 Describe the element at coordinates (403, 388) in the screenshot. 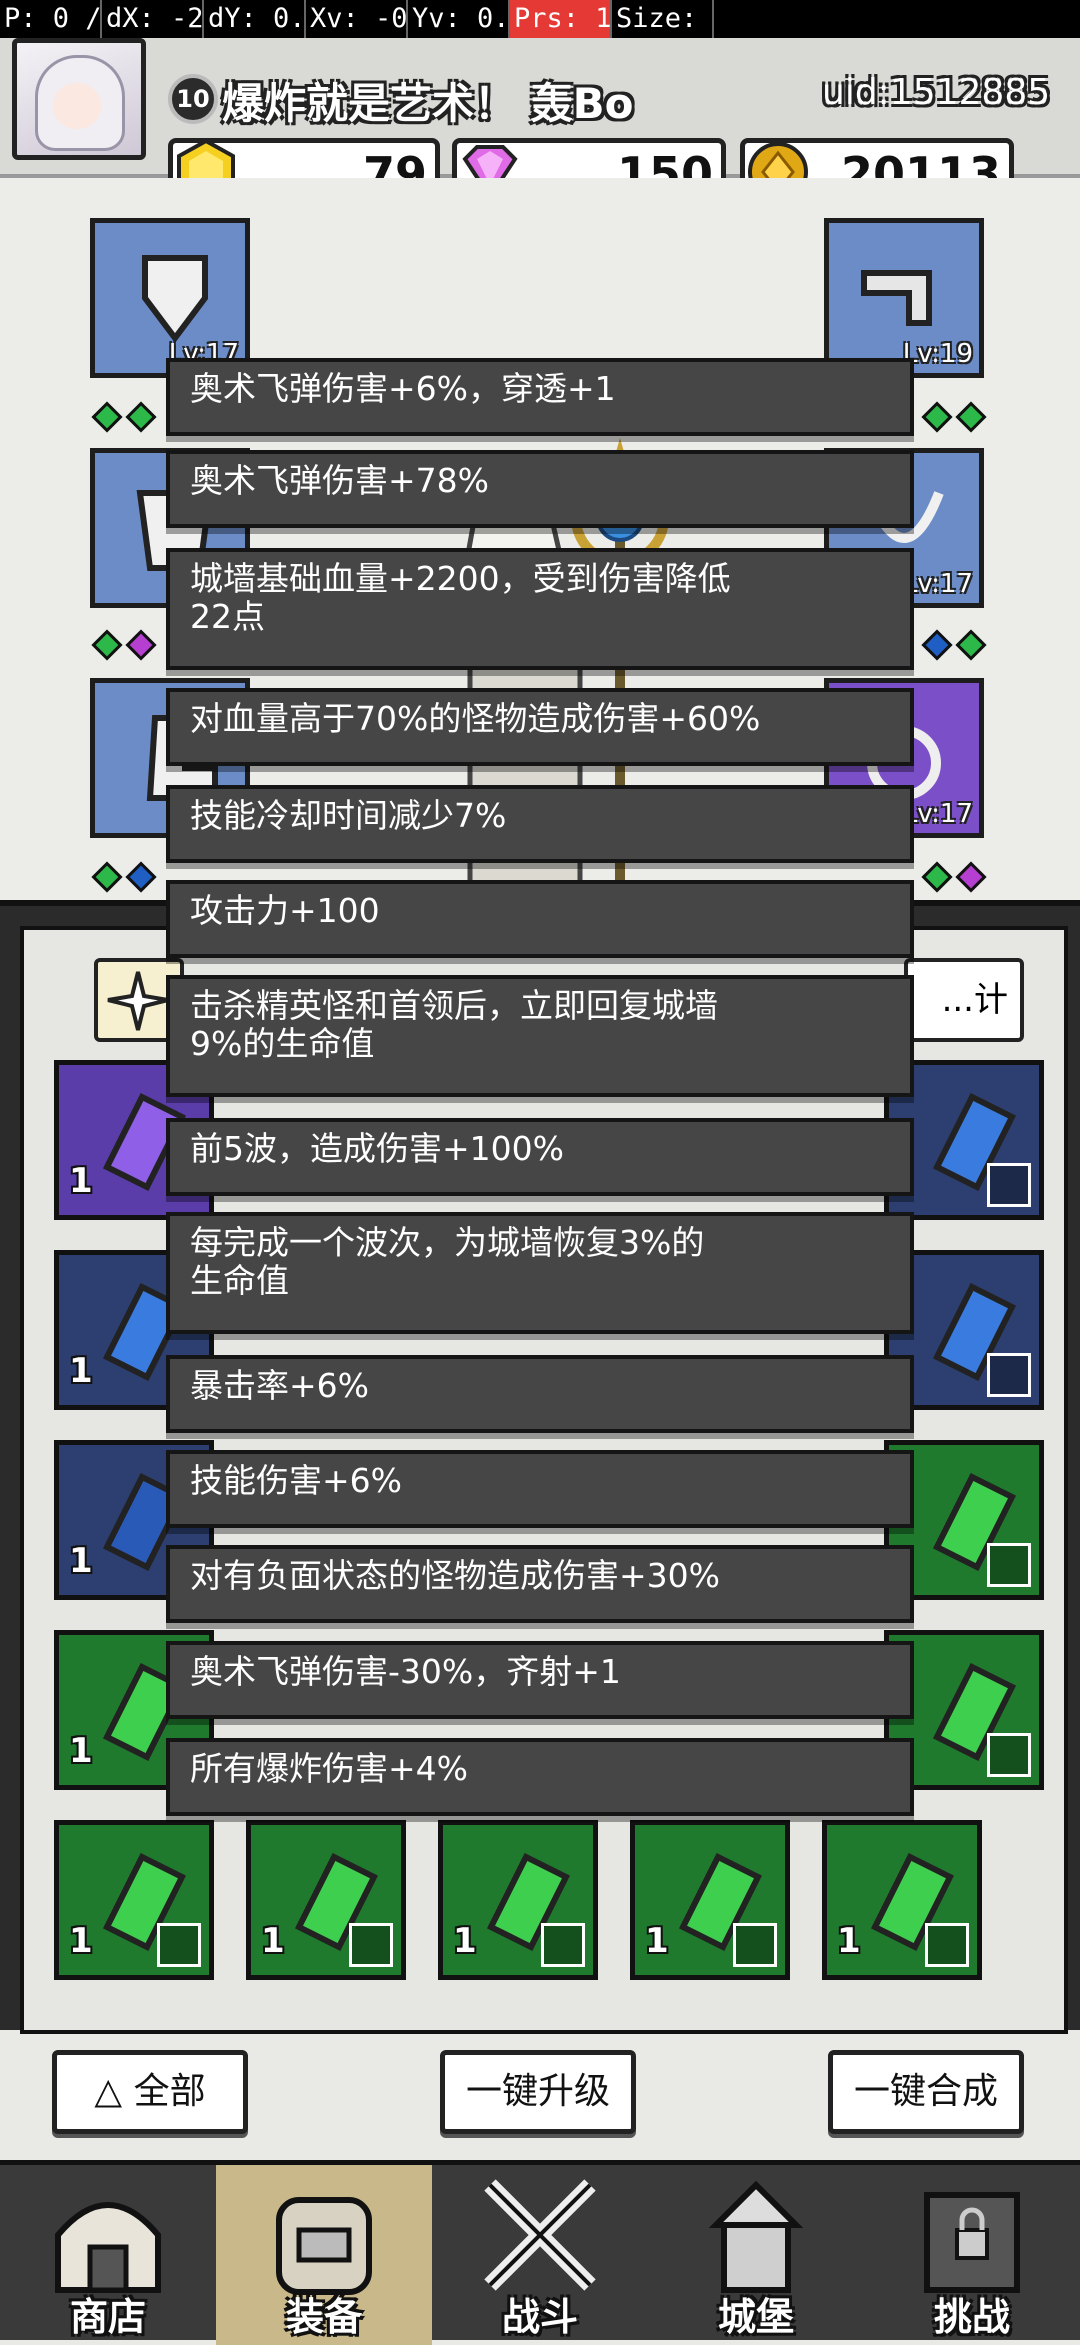

I see `affix-text-line: 奥术飞弹伤害+6%，穿透+1` at that location.